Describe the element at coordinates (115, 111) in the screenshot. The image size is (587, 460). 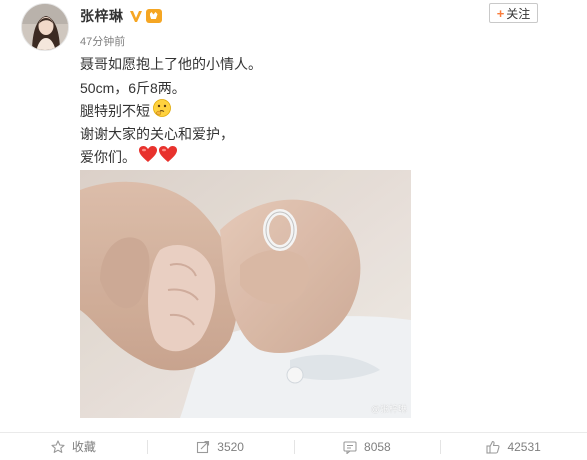
I see `post-text-line-3: 腿特别不短` at that location.